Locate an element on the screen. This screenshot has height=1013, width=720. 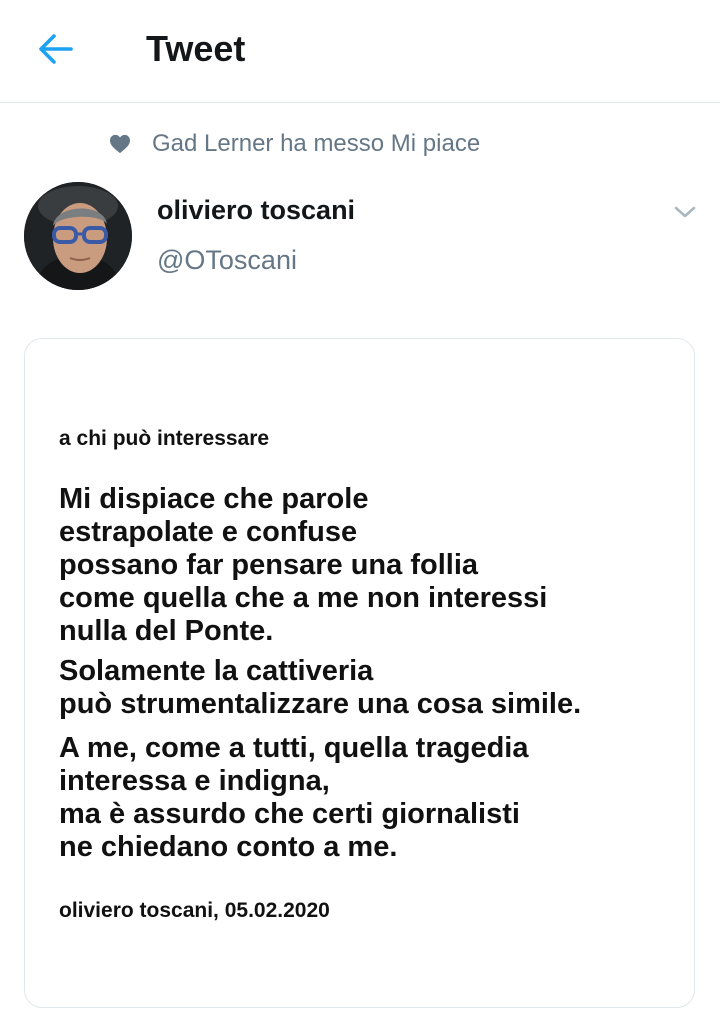
chevron-down-icon is located at coordinates (685, 212).